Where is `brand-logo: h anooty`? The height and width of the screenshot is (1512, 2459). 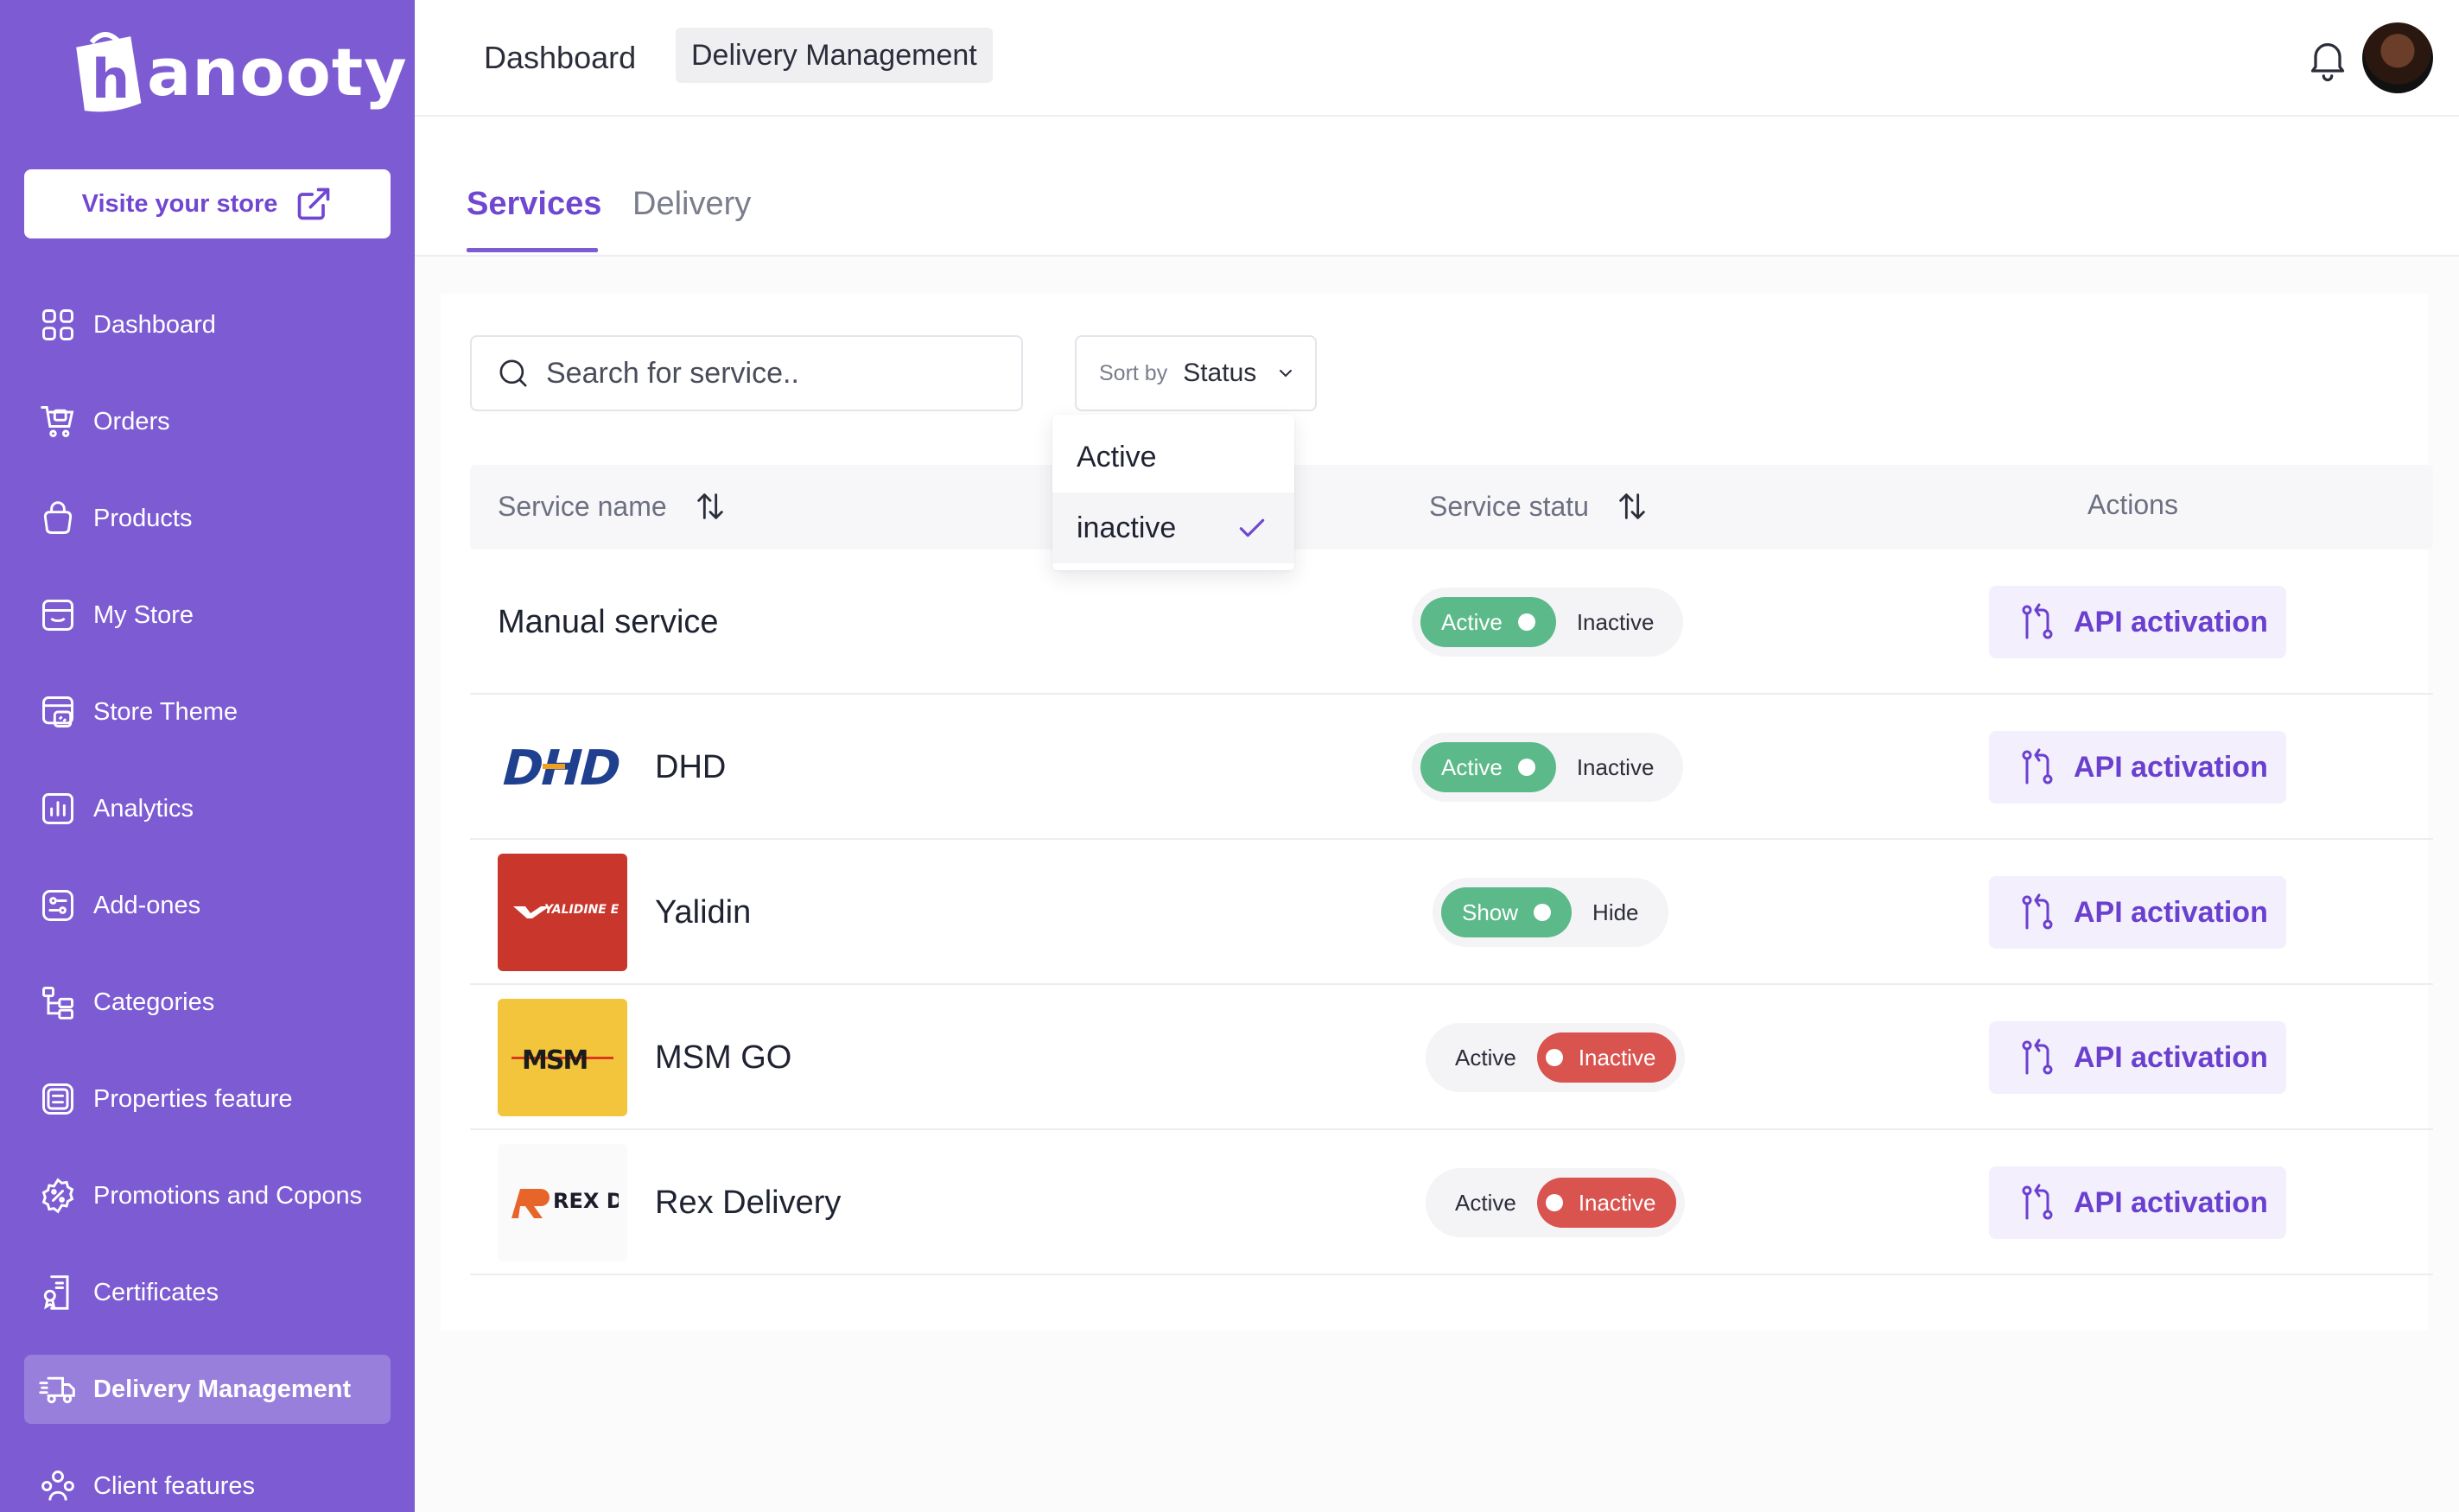
brand-logo: h anooty is located at coordinates (240, 70).